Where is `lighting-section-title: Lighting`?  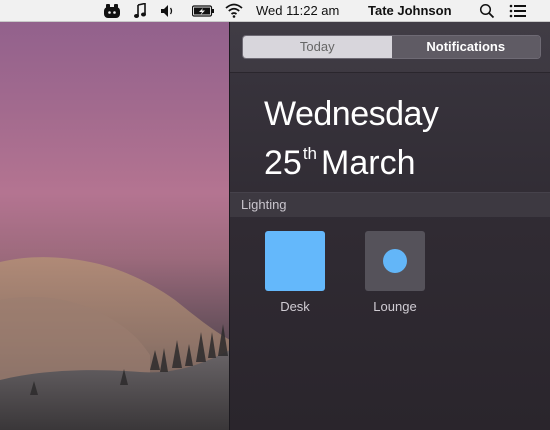
lighting-section-title: Lighting is located at coordinates (264, 204).